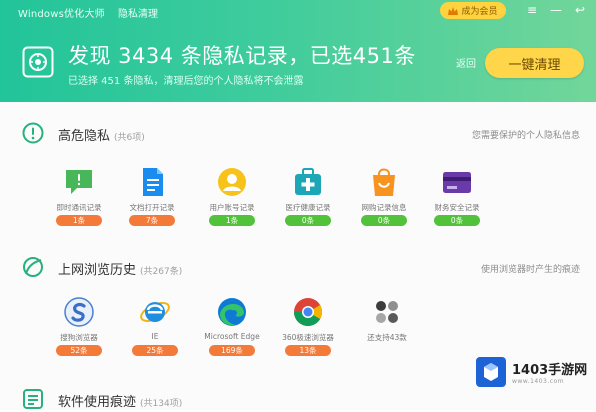 This screenshot has height=412, width=596. I want to click on browser-leaf-icon, so click(33, 267).